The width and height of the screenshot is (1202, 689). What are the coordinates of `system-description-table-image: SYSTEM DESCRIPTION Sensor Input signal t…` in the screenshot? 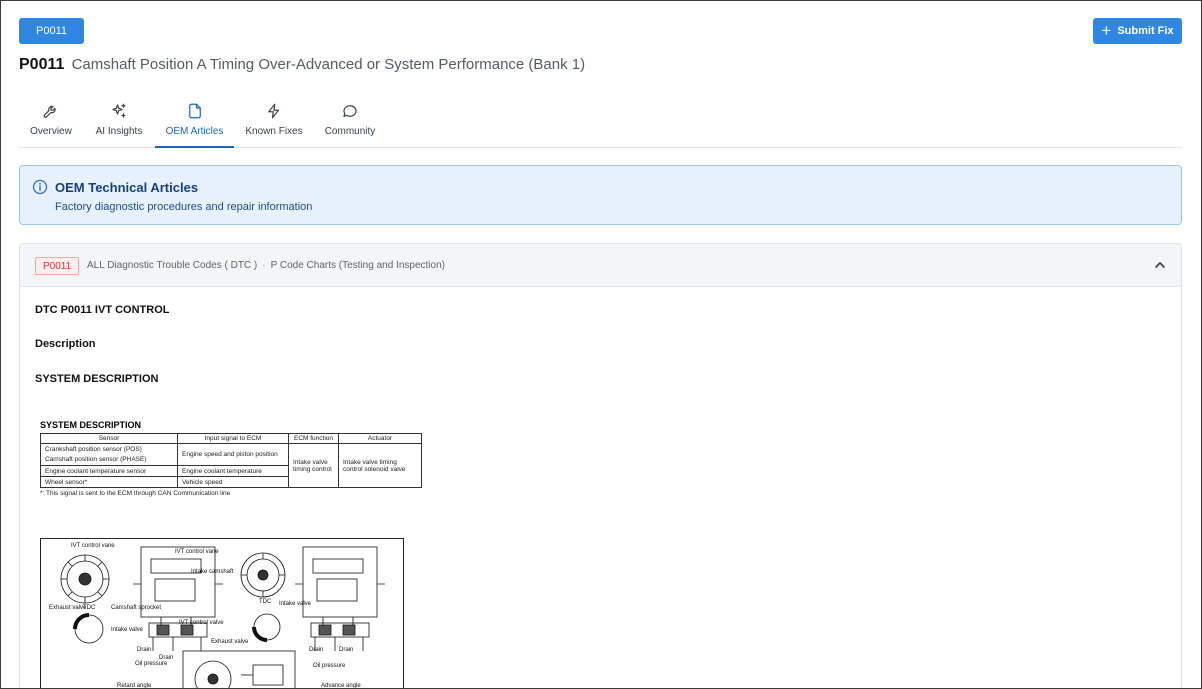 It's located at (231, 458).